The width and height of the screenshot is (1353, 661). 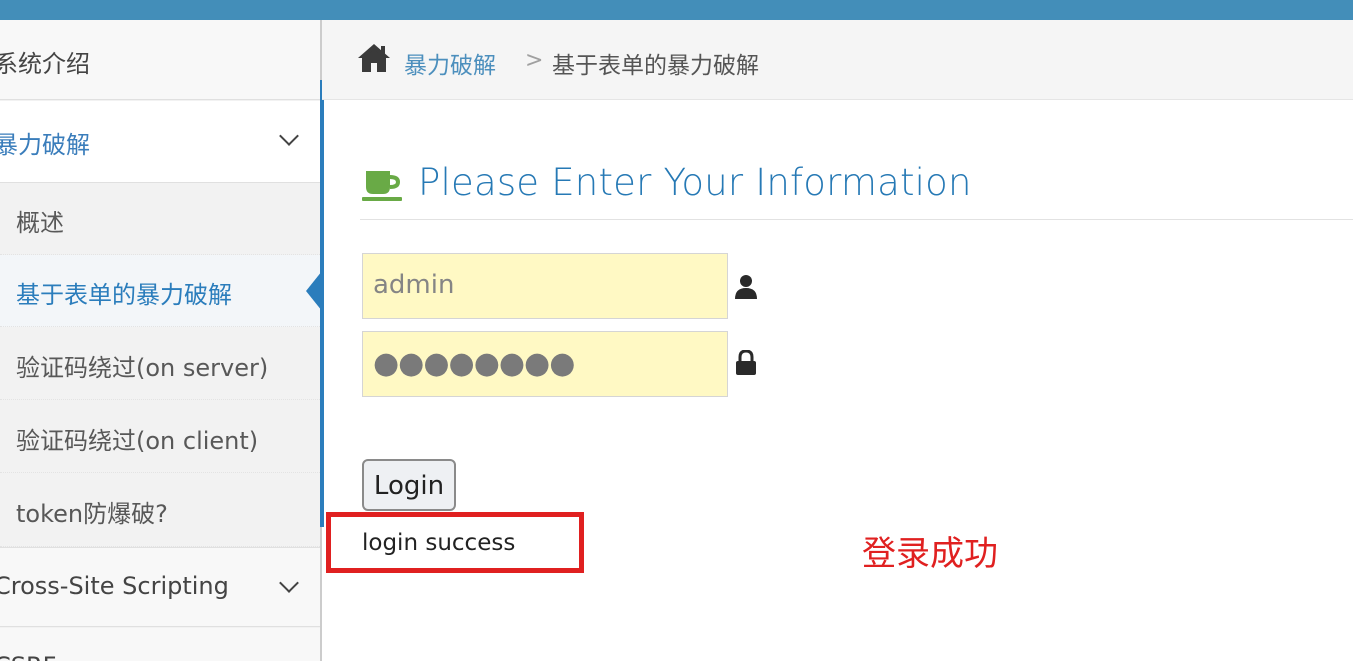 I want to click on login-result-message: login success, so click(x=439, y=543).